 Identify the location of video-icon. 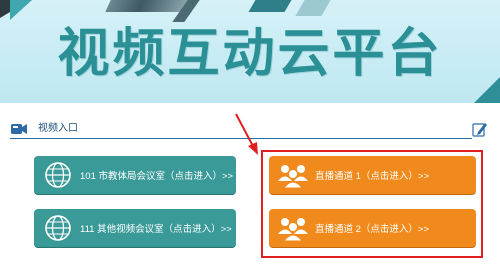
(19, 129).